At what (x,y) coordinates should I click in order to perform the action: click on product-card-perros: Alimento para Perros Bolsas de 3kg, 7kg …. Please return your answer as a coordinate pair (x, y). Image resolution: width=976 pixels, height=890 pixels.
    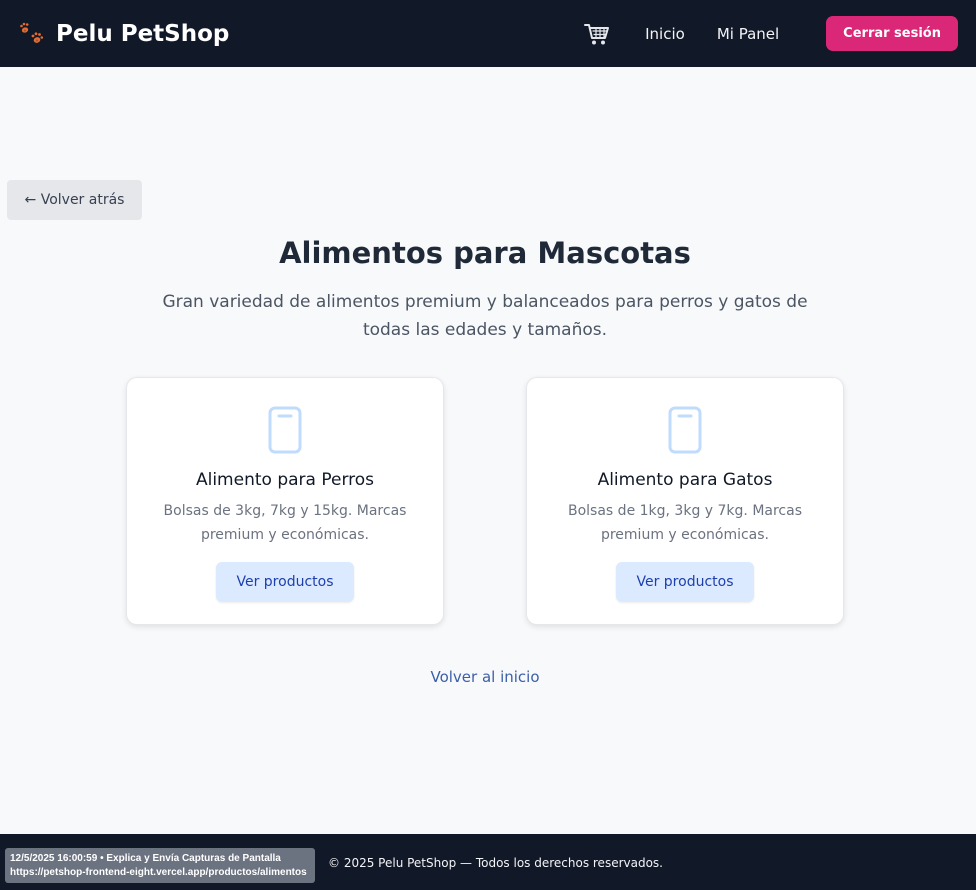
    Looking at the image, I should click on (285, 501).